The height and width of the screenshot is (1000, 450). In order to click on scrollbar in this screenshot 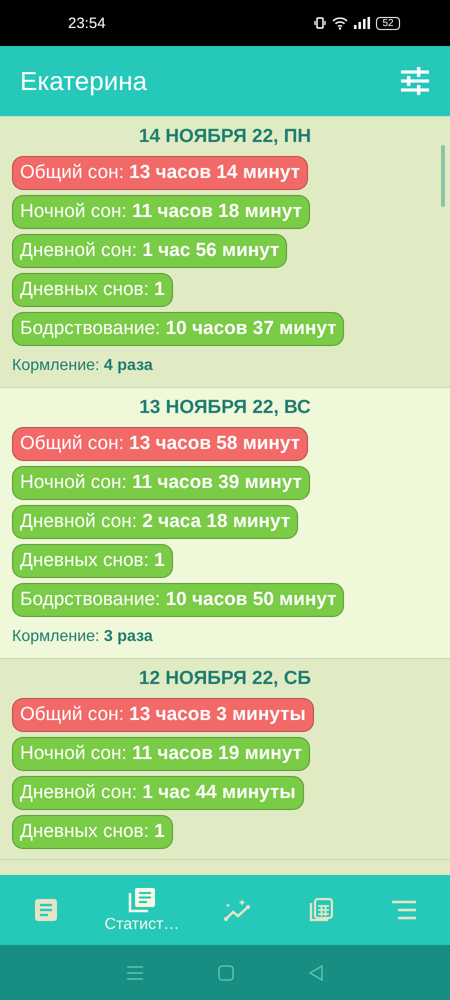, I will do `click(443, 176)`.